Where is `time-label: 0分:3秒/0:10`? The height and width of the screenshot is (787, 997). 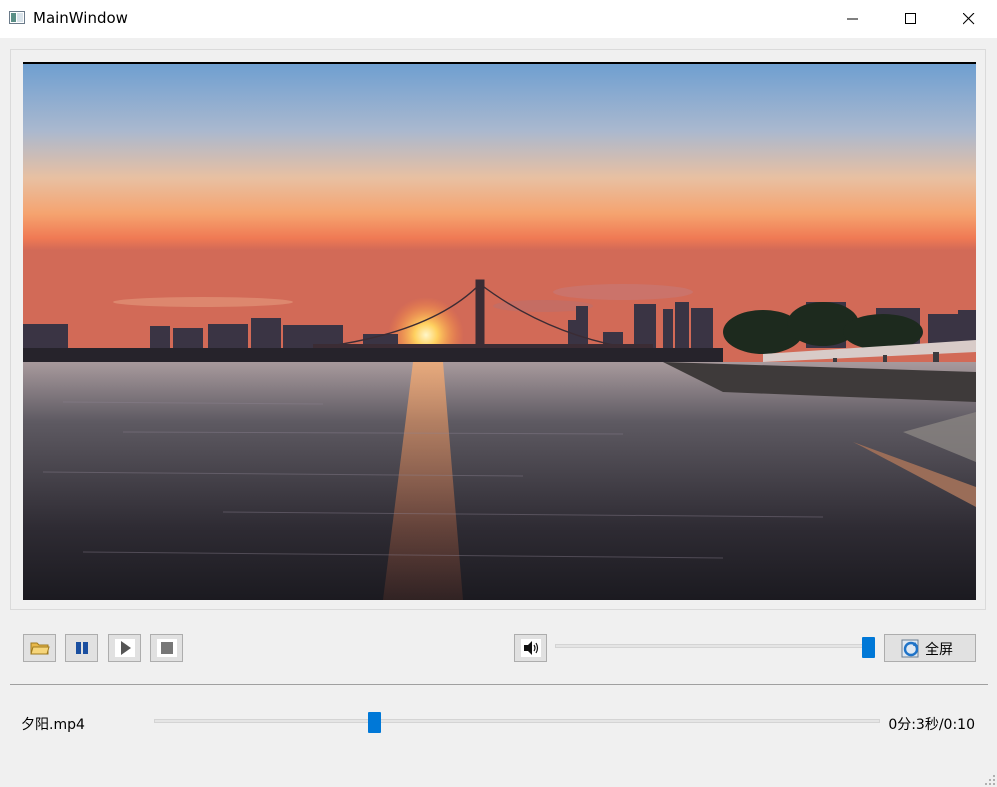
time-label: 0分:3秒/0:10 is located at coordinates (931, 725).